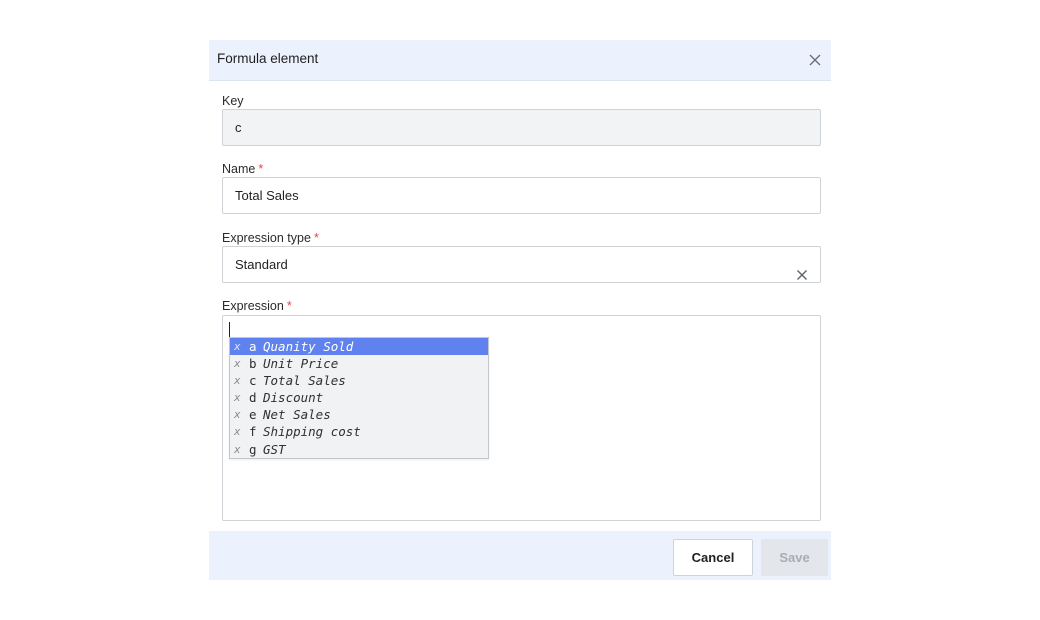 The width and height of the screenshot is (1040, 620). What do you see at coordinates (253, 346) in the screenshot?
I see `suggestion-key: a` at bounding box center [253, 346].